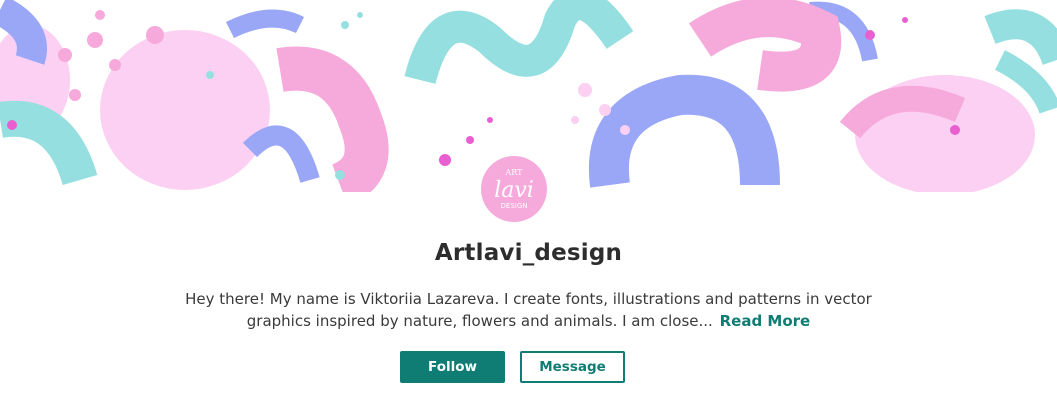  Describe the element at coordinates (765, 321) in the screenshot. I see `read-more-link: Read More` at that location.